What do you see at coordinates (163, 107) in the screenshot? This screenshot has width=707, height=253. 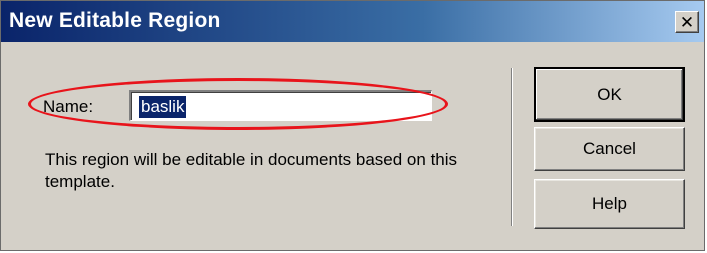 I see `name-input-selected-text: baslik` at bounding box center [163, 107].